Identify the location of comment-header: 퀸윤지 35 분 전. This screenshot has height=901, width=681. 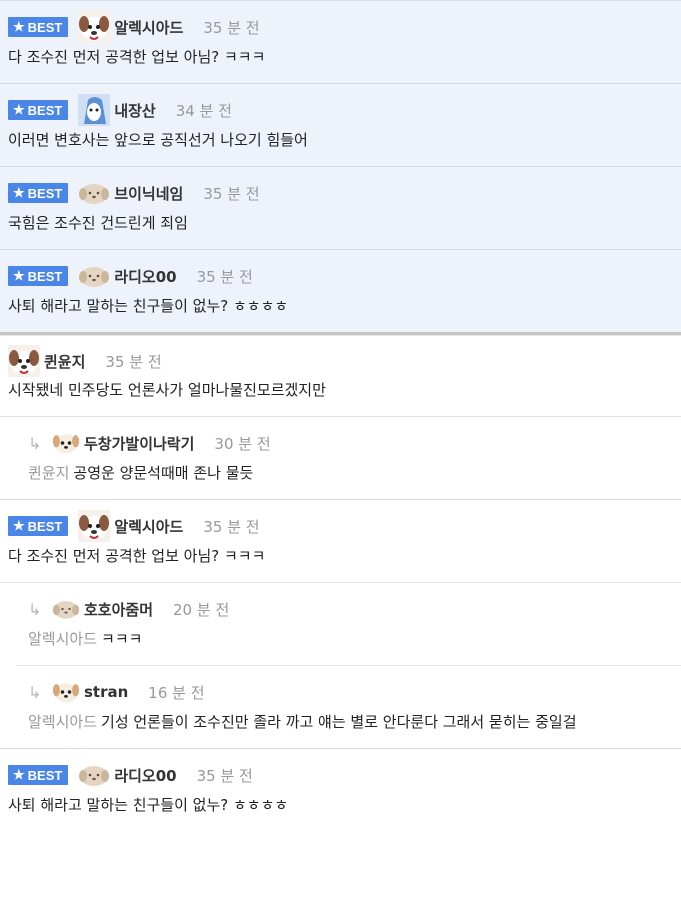
(340, 361).